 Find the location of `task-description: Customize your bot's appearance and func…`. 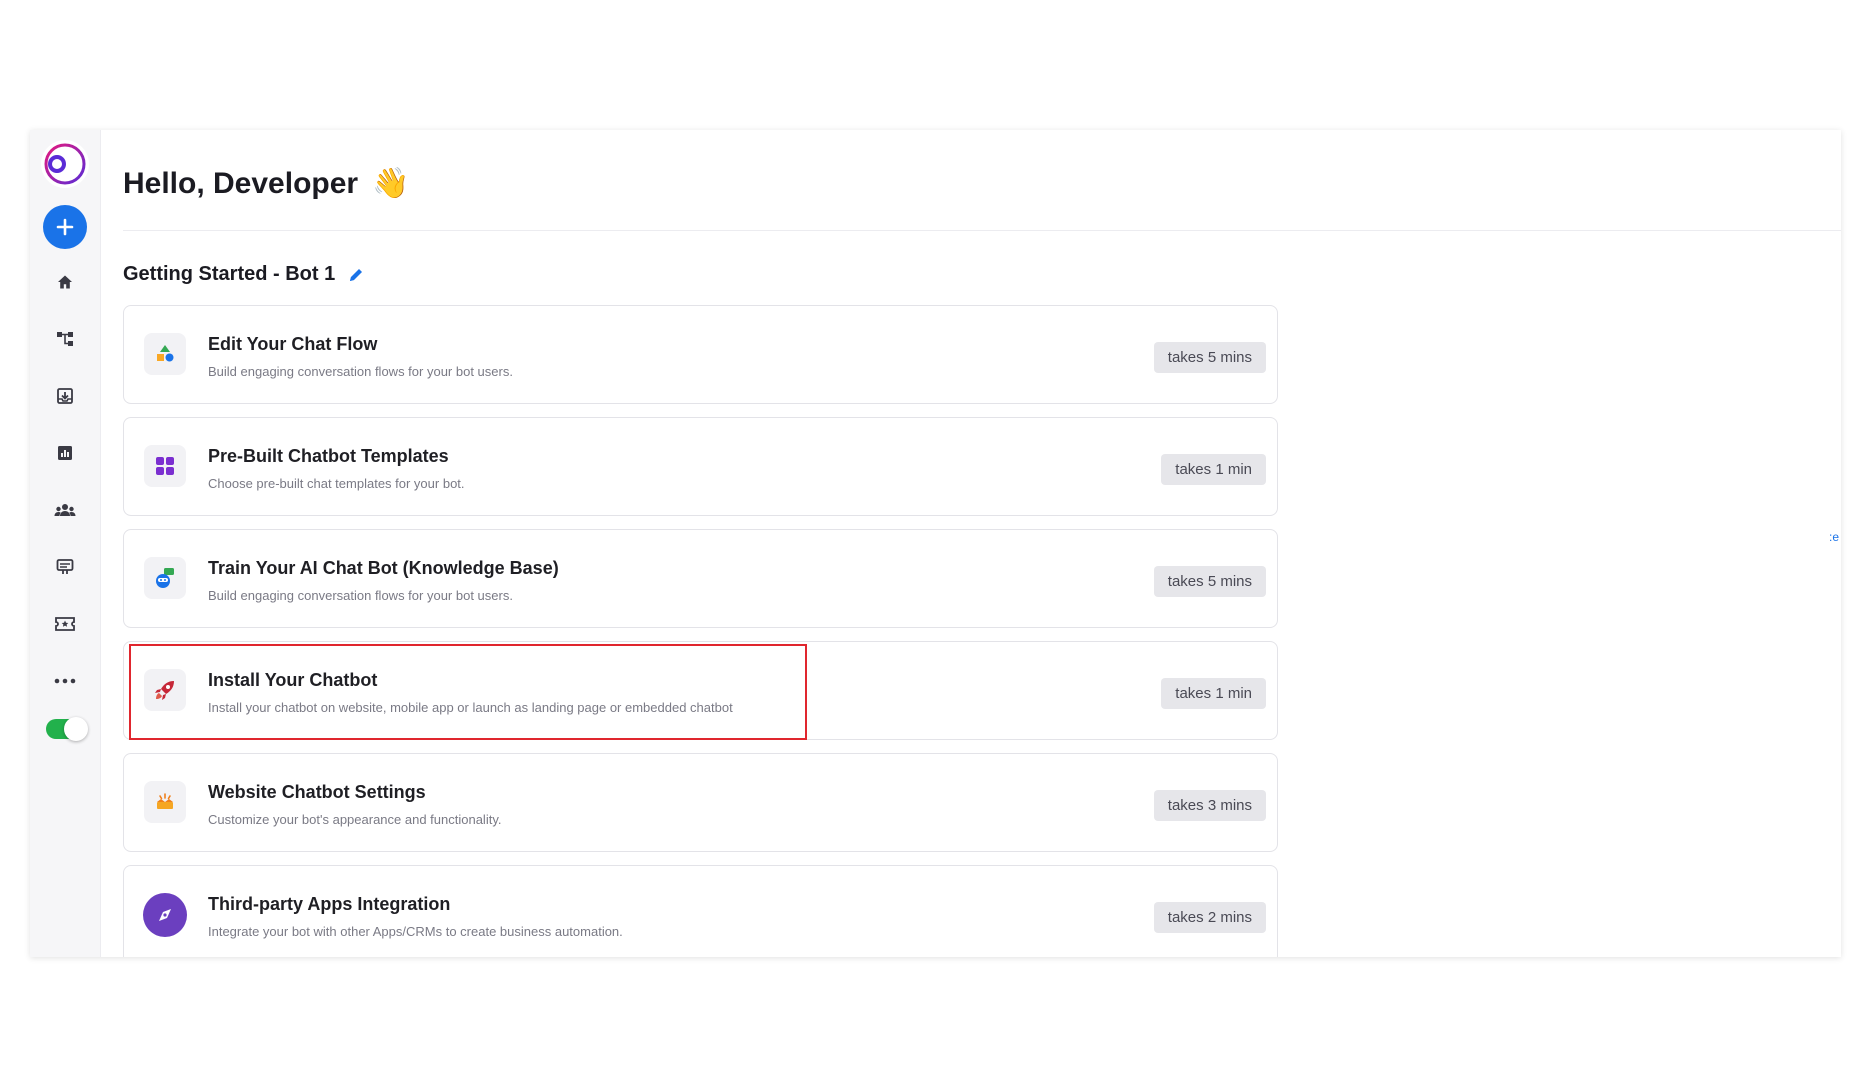

task-description: Customize your bot's appearance and func… is located at coordinates (355, 819).